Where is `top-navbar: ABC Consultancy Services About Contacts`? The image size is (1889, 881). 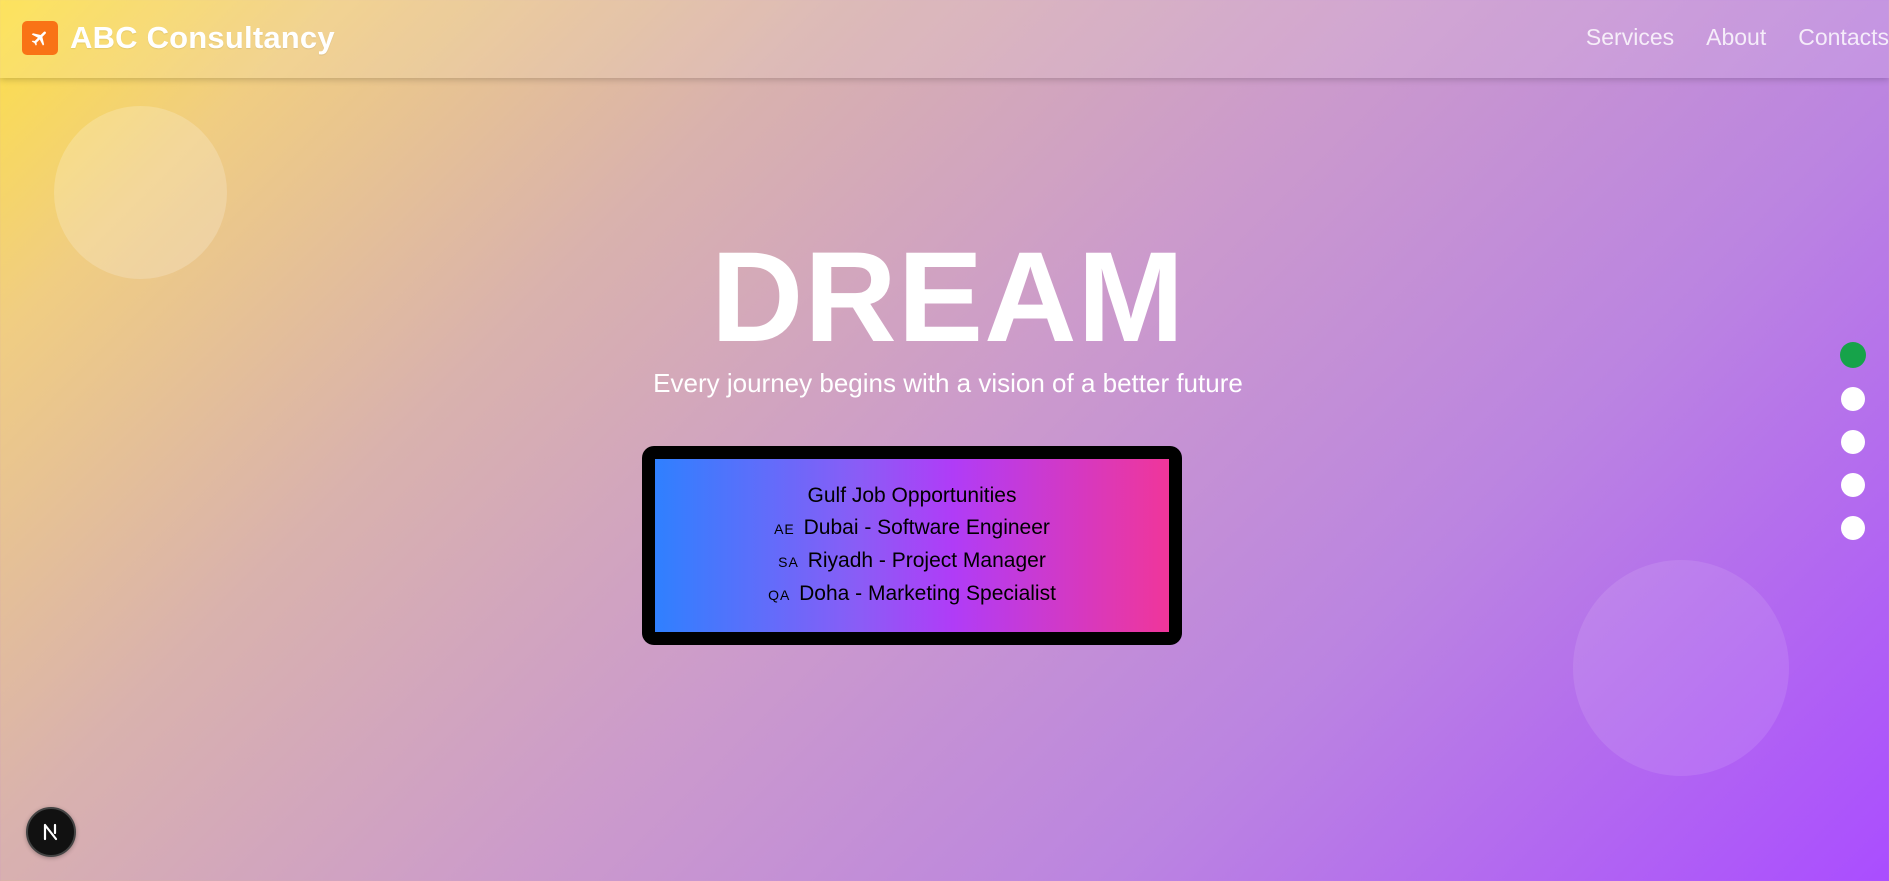 top-navbar: ABC Consultancy Services About Contacts is located at coordinates (944, 39).